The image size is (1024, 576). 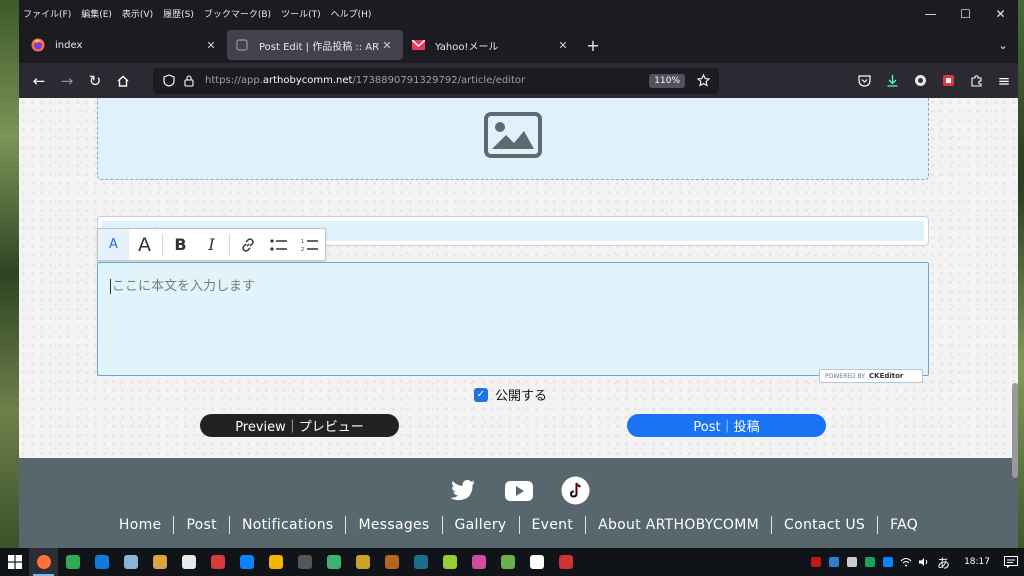 I want to click on page-scrollbar, so click(x=1015, y=430).